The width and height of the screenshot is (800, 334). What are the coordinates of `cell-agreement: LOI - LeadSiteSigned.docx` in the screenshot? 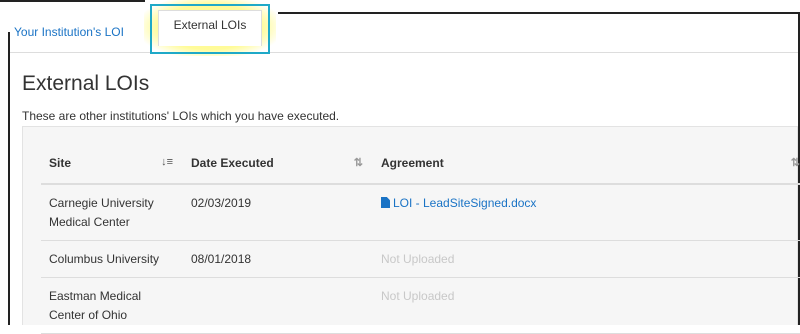 It's located at (586, 212).